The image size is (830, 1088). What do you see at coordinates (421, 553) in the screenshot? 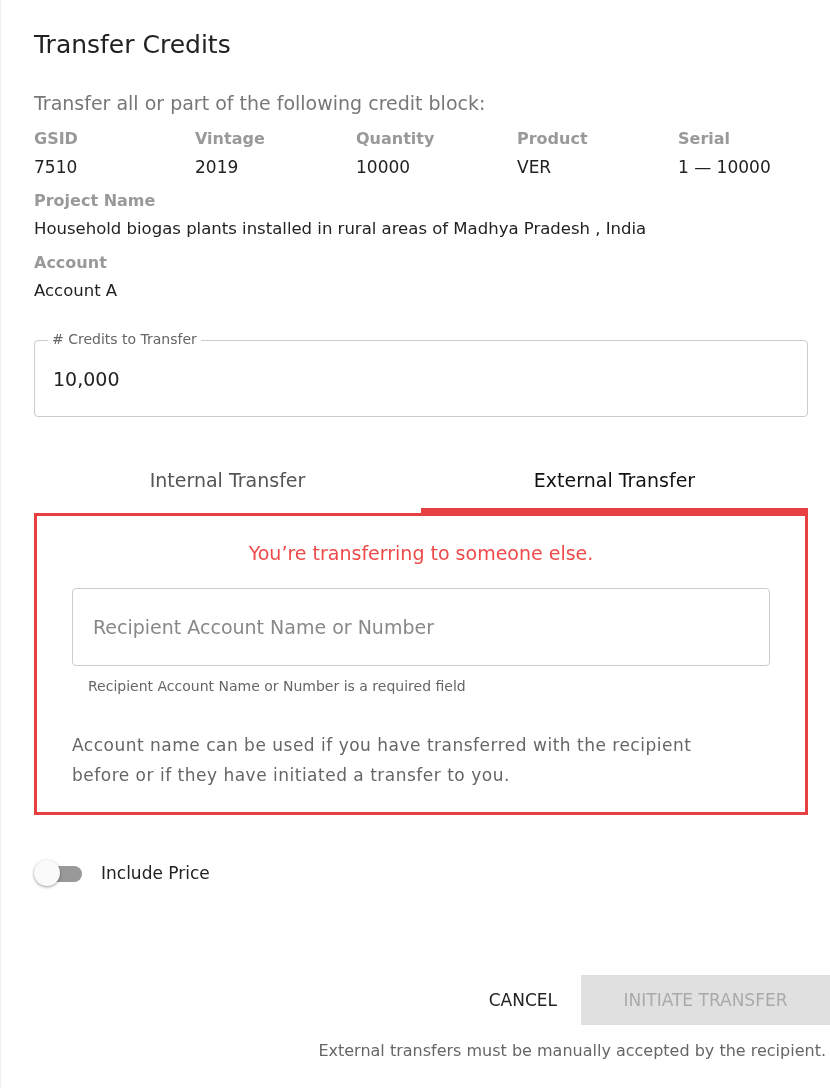
I see `panel-message: You’re transferring to someone else.` at bounding box center [421, 553].